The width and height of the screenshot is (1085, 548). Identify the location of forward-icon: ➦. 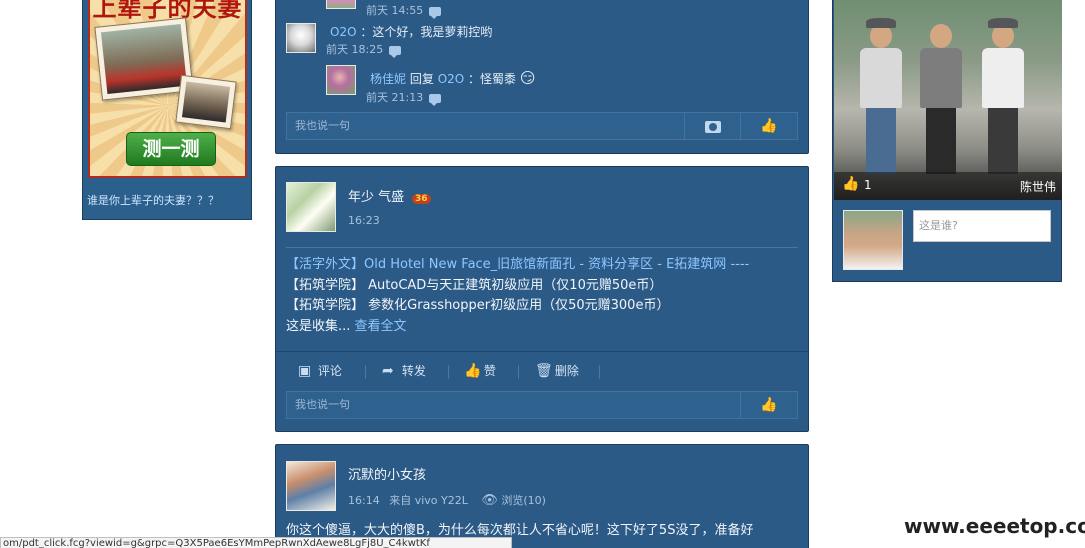
(388, 371).